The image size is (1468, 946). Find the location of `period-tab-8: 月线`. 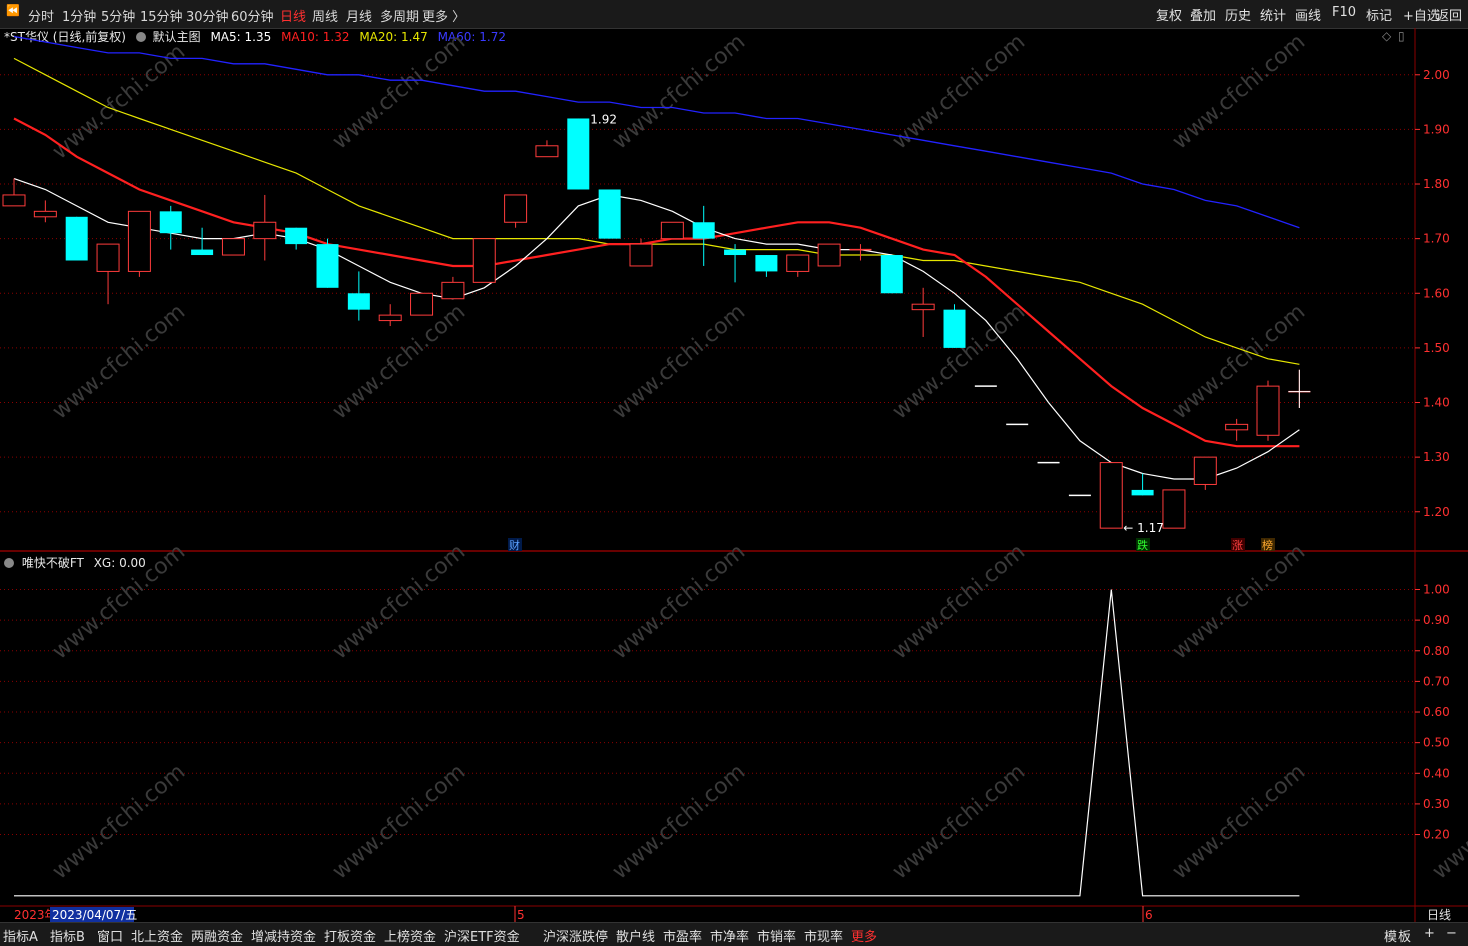

period-tab-8: 月线 is located at coordinates (359, 15).